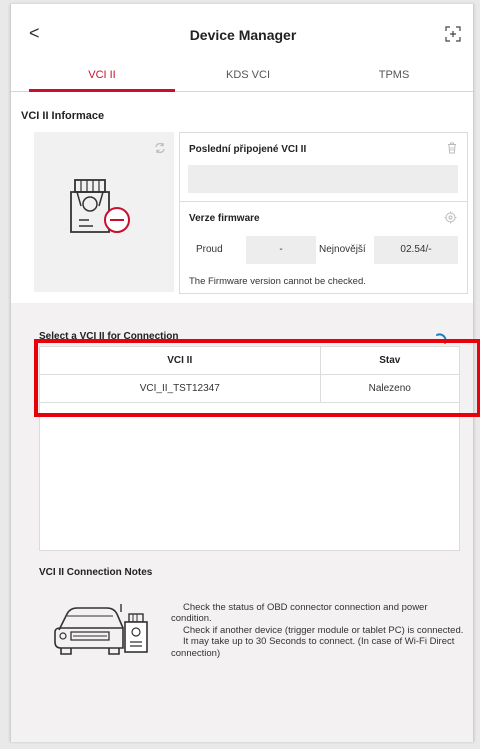 This screenshot has width=480, height=749. Describe the element at coordinates (248, 75) in the screenshot. I see `tab-kds-vci: KDS VCI` at that location.